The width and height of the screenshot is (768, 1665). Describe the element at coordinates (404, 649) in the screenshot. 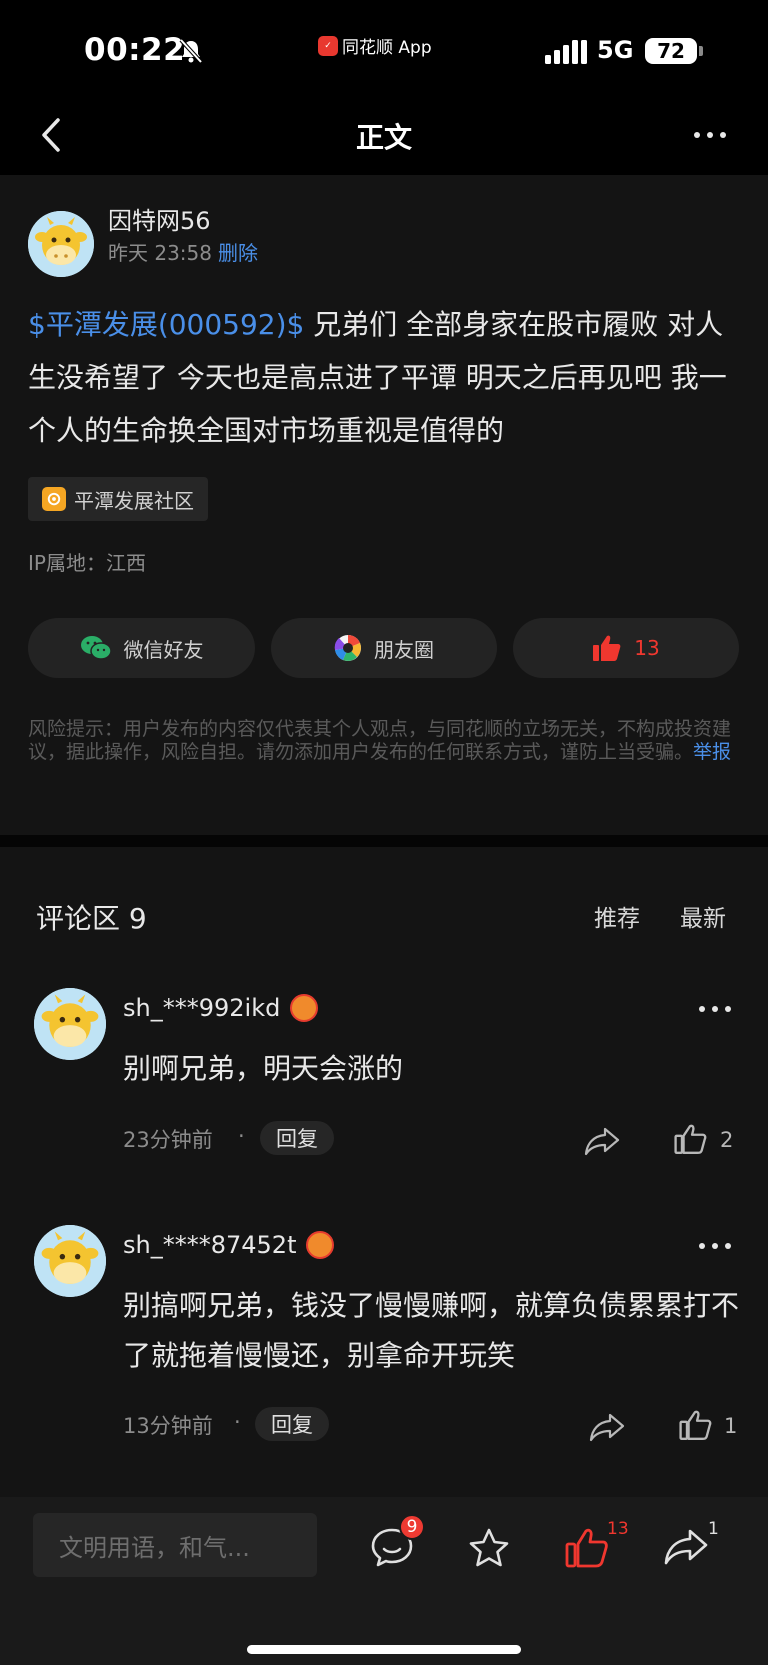

I see `share-moments-label: 朋友圈` at that location.